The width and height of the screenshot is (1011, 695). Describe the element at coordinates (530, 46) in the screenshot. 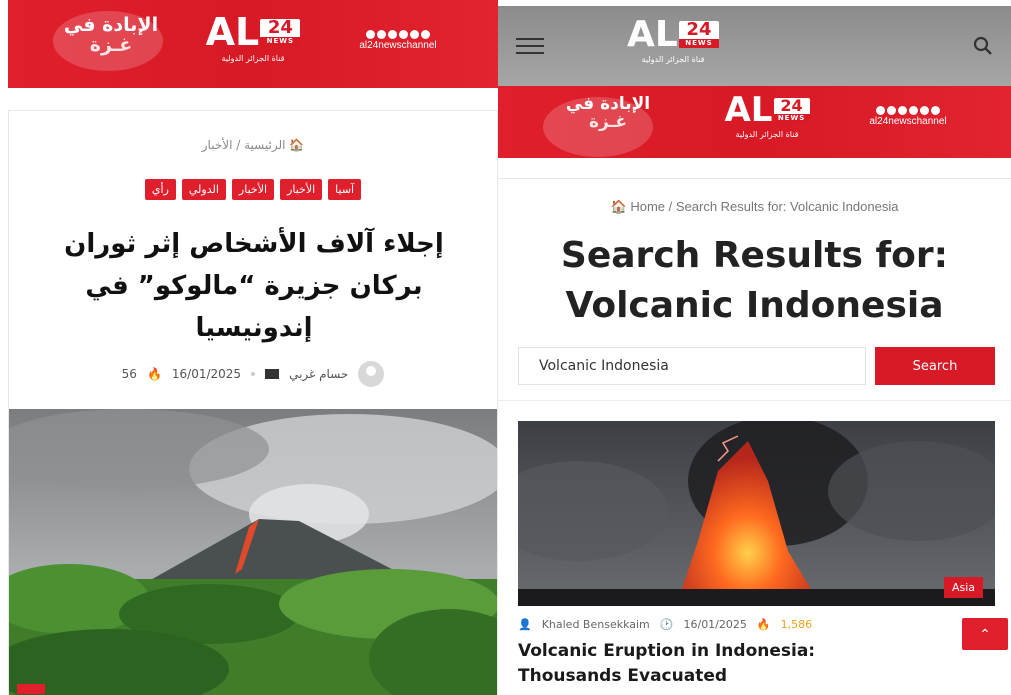

I see `menu-icon` at that location.